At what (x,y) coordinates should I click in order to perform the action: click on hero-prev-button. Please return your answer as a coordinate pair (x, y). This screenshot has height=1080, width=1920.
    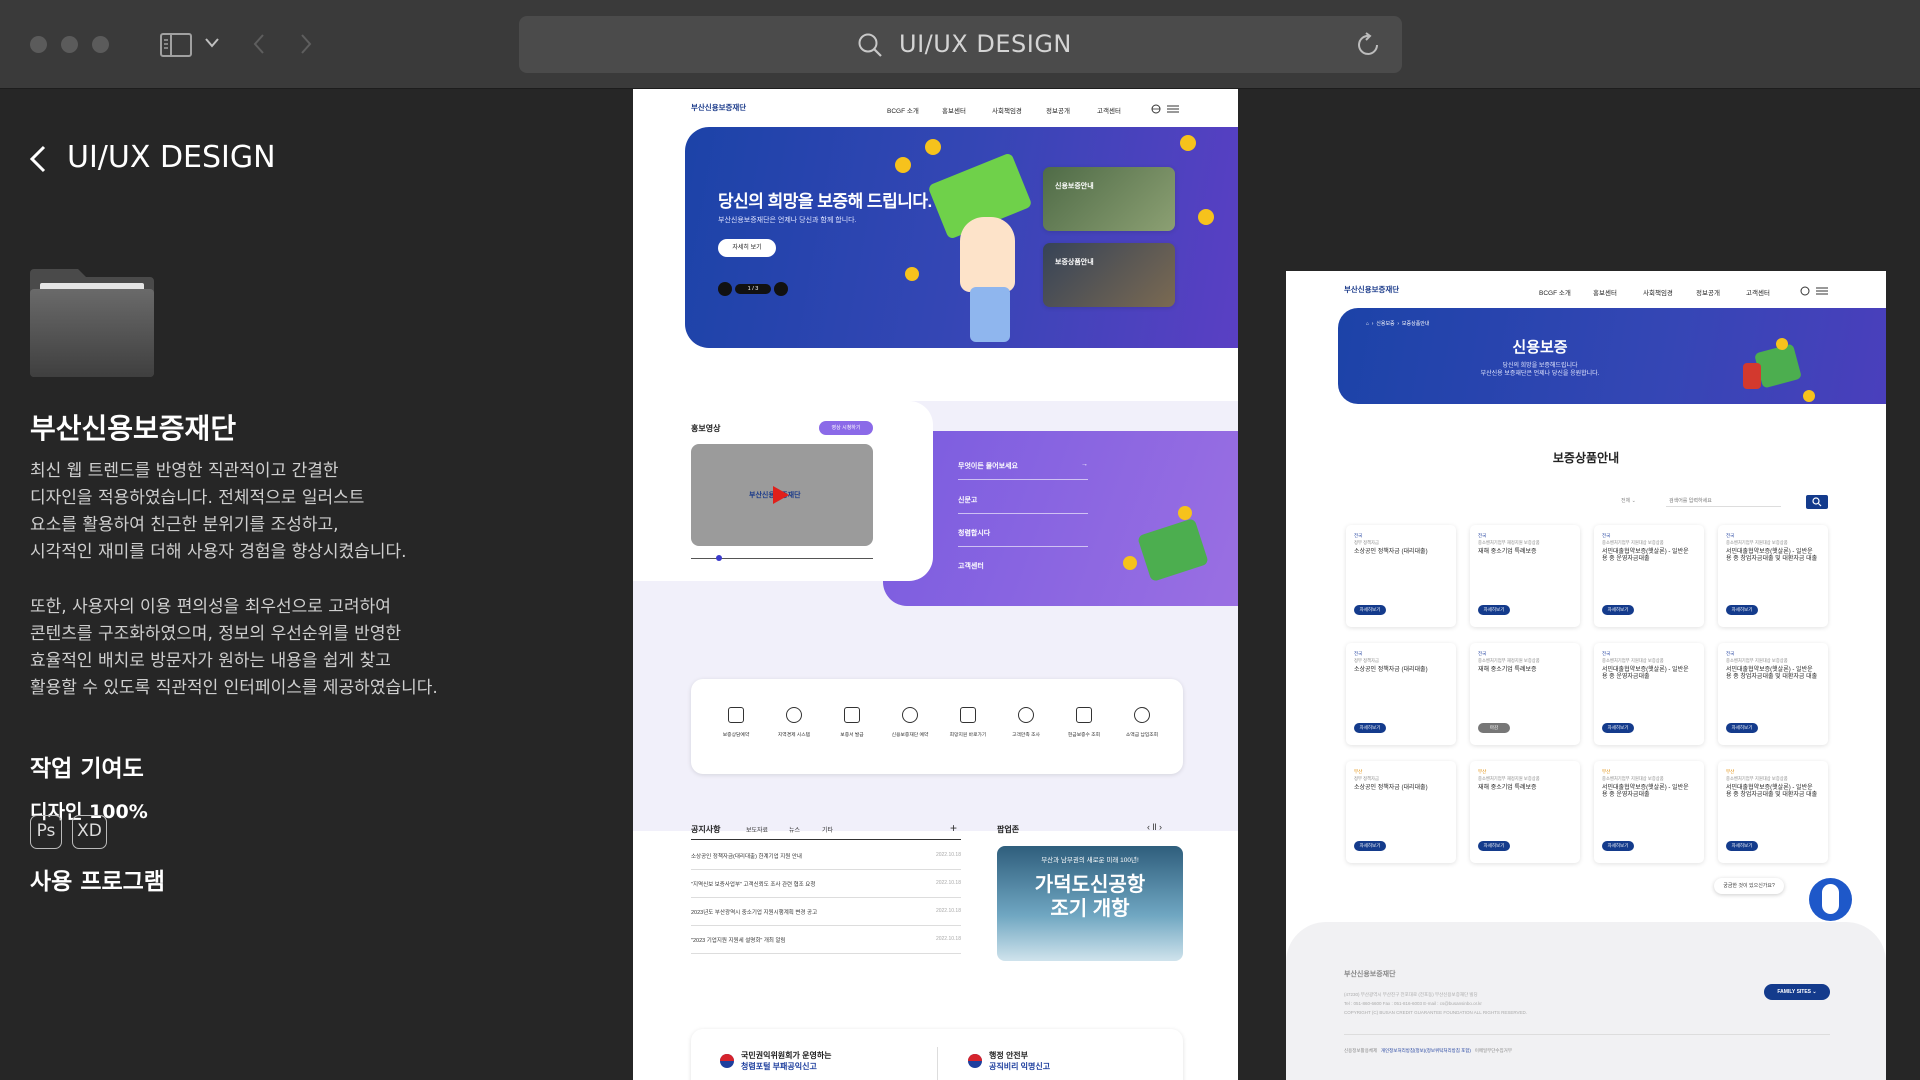
    Looking at the image, I should click on (725, 289).